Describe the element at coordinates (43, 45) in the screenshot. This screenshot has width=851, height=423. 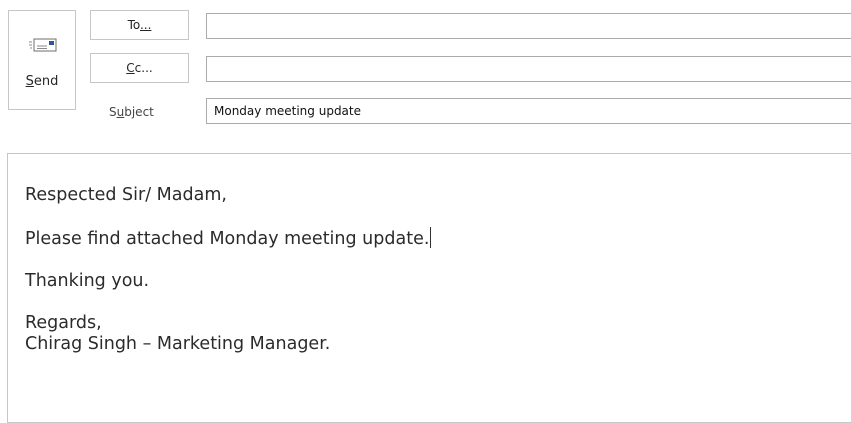
I see `send-mail-icon` at that location.